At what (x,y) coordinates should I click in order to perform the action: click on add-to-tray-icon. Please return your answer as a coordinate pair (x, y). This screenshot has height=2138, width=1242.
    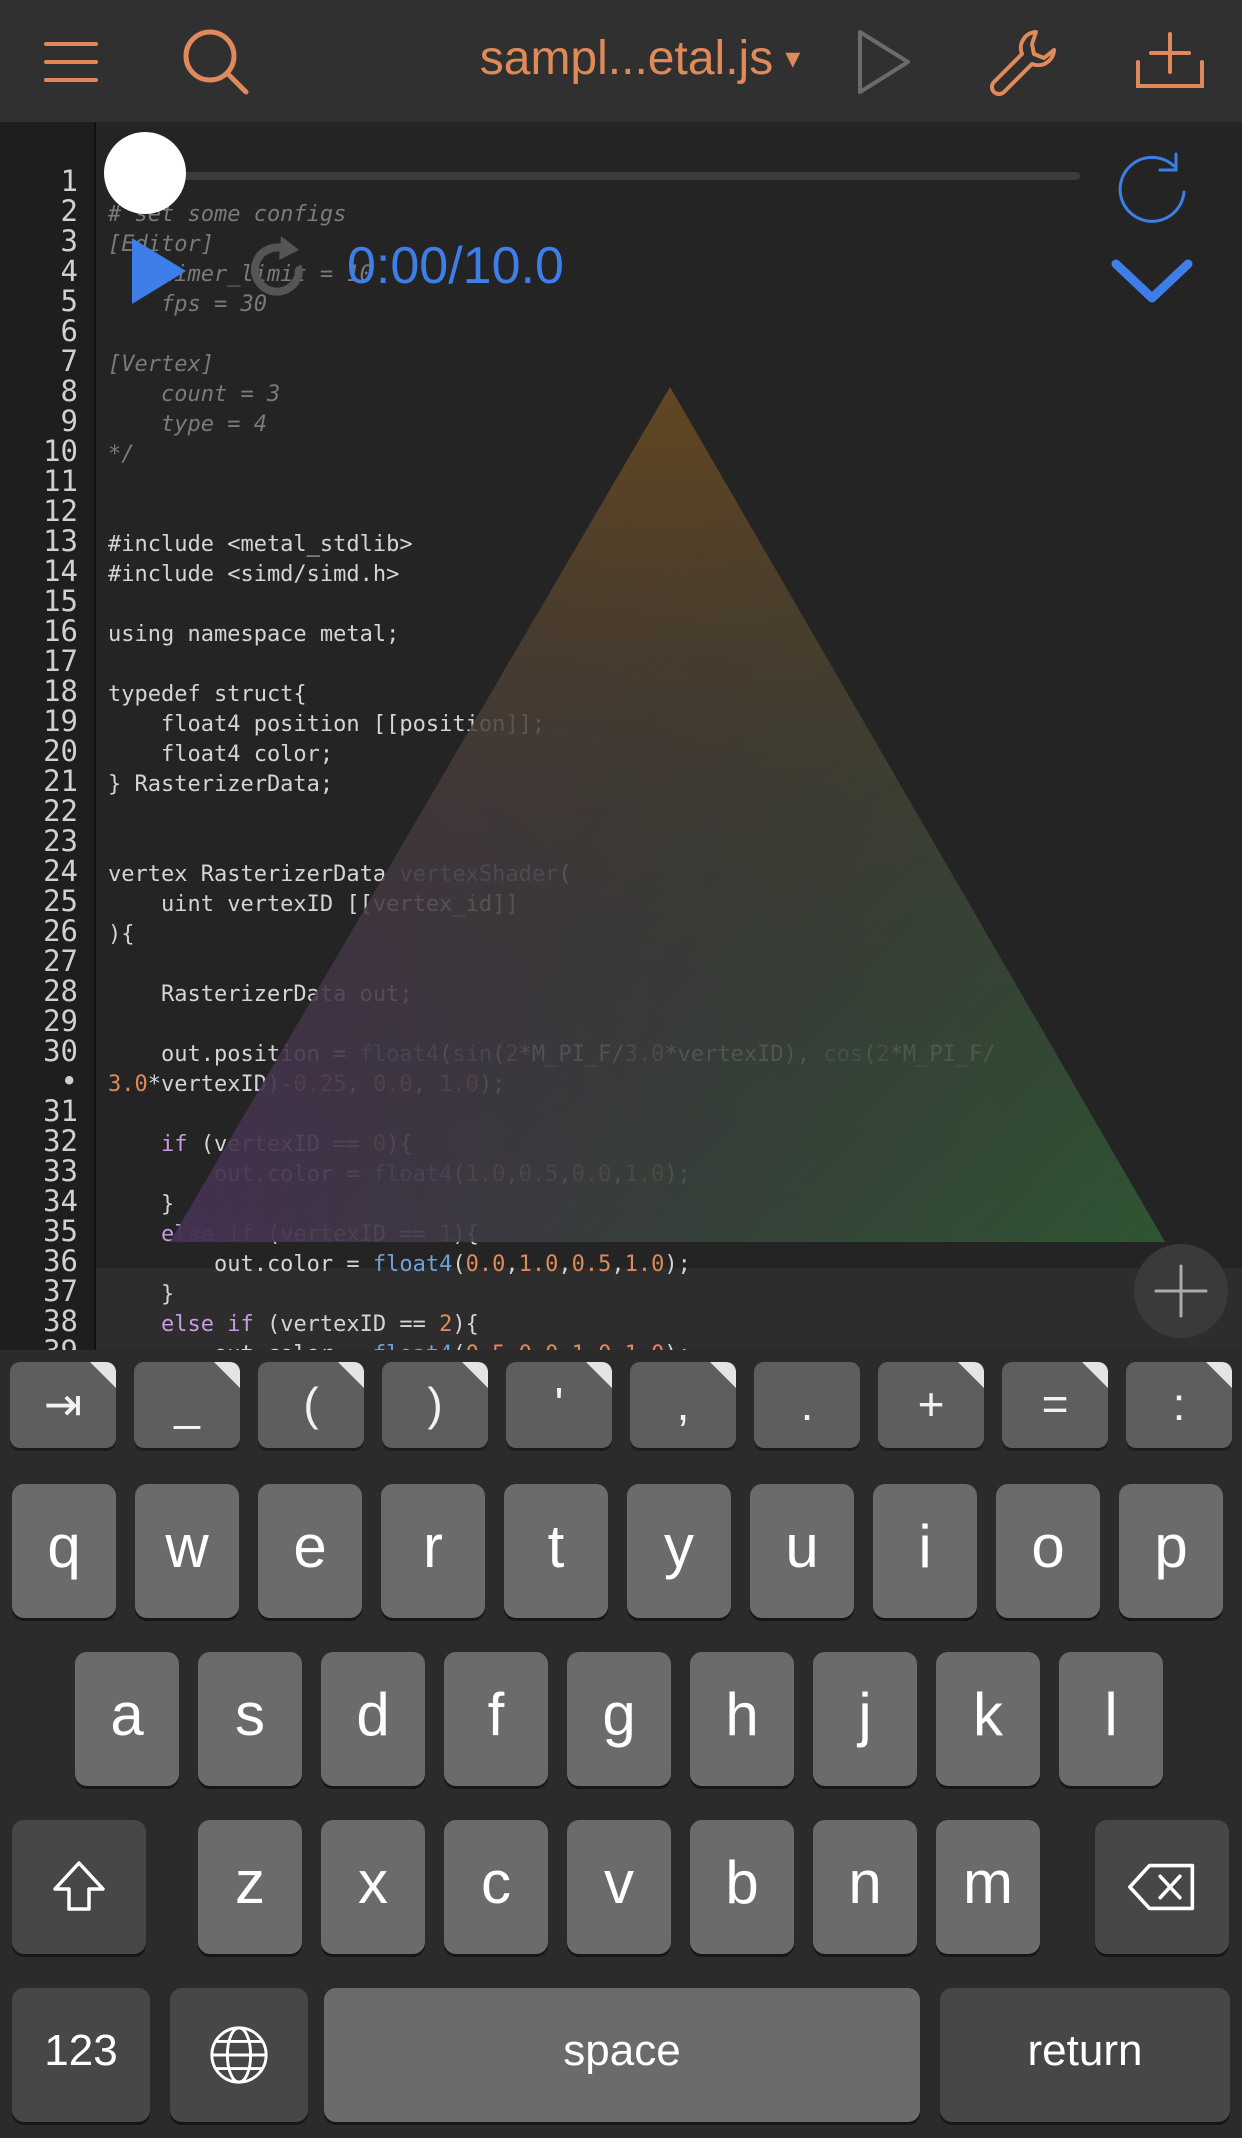
    Looking at the image, I should click on (1170, 62).